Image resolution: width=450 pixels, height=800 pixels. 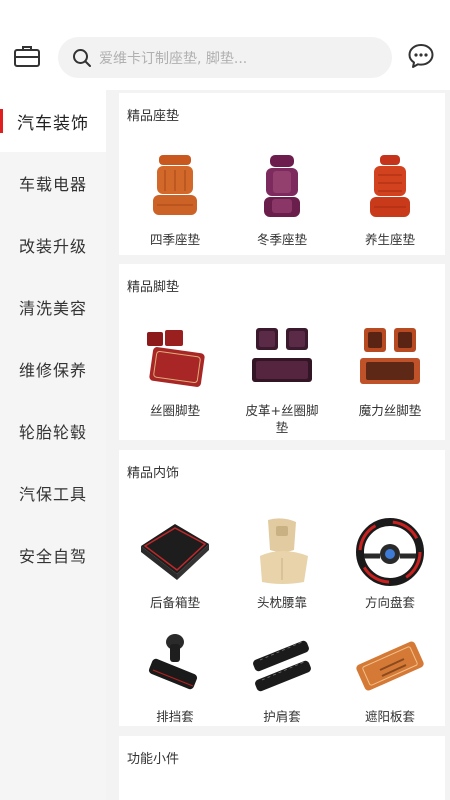 I want to click on product-item: 养生座垫, so click(x=390, y=200).